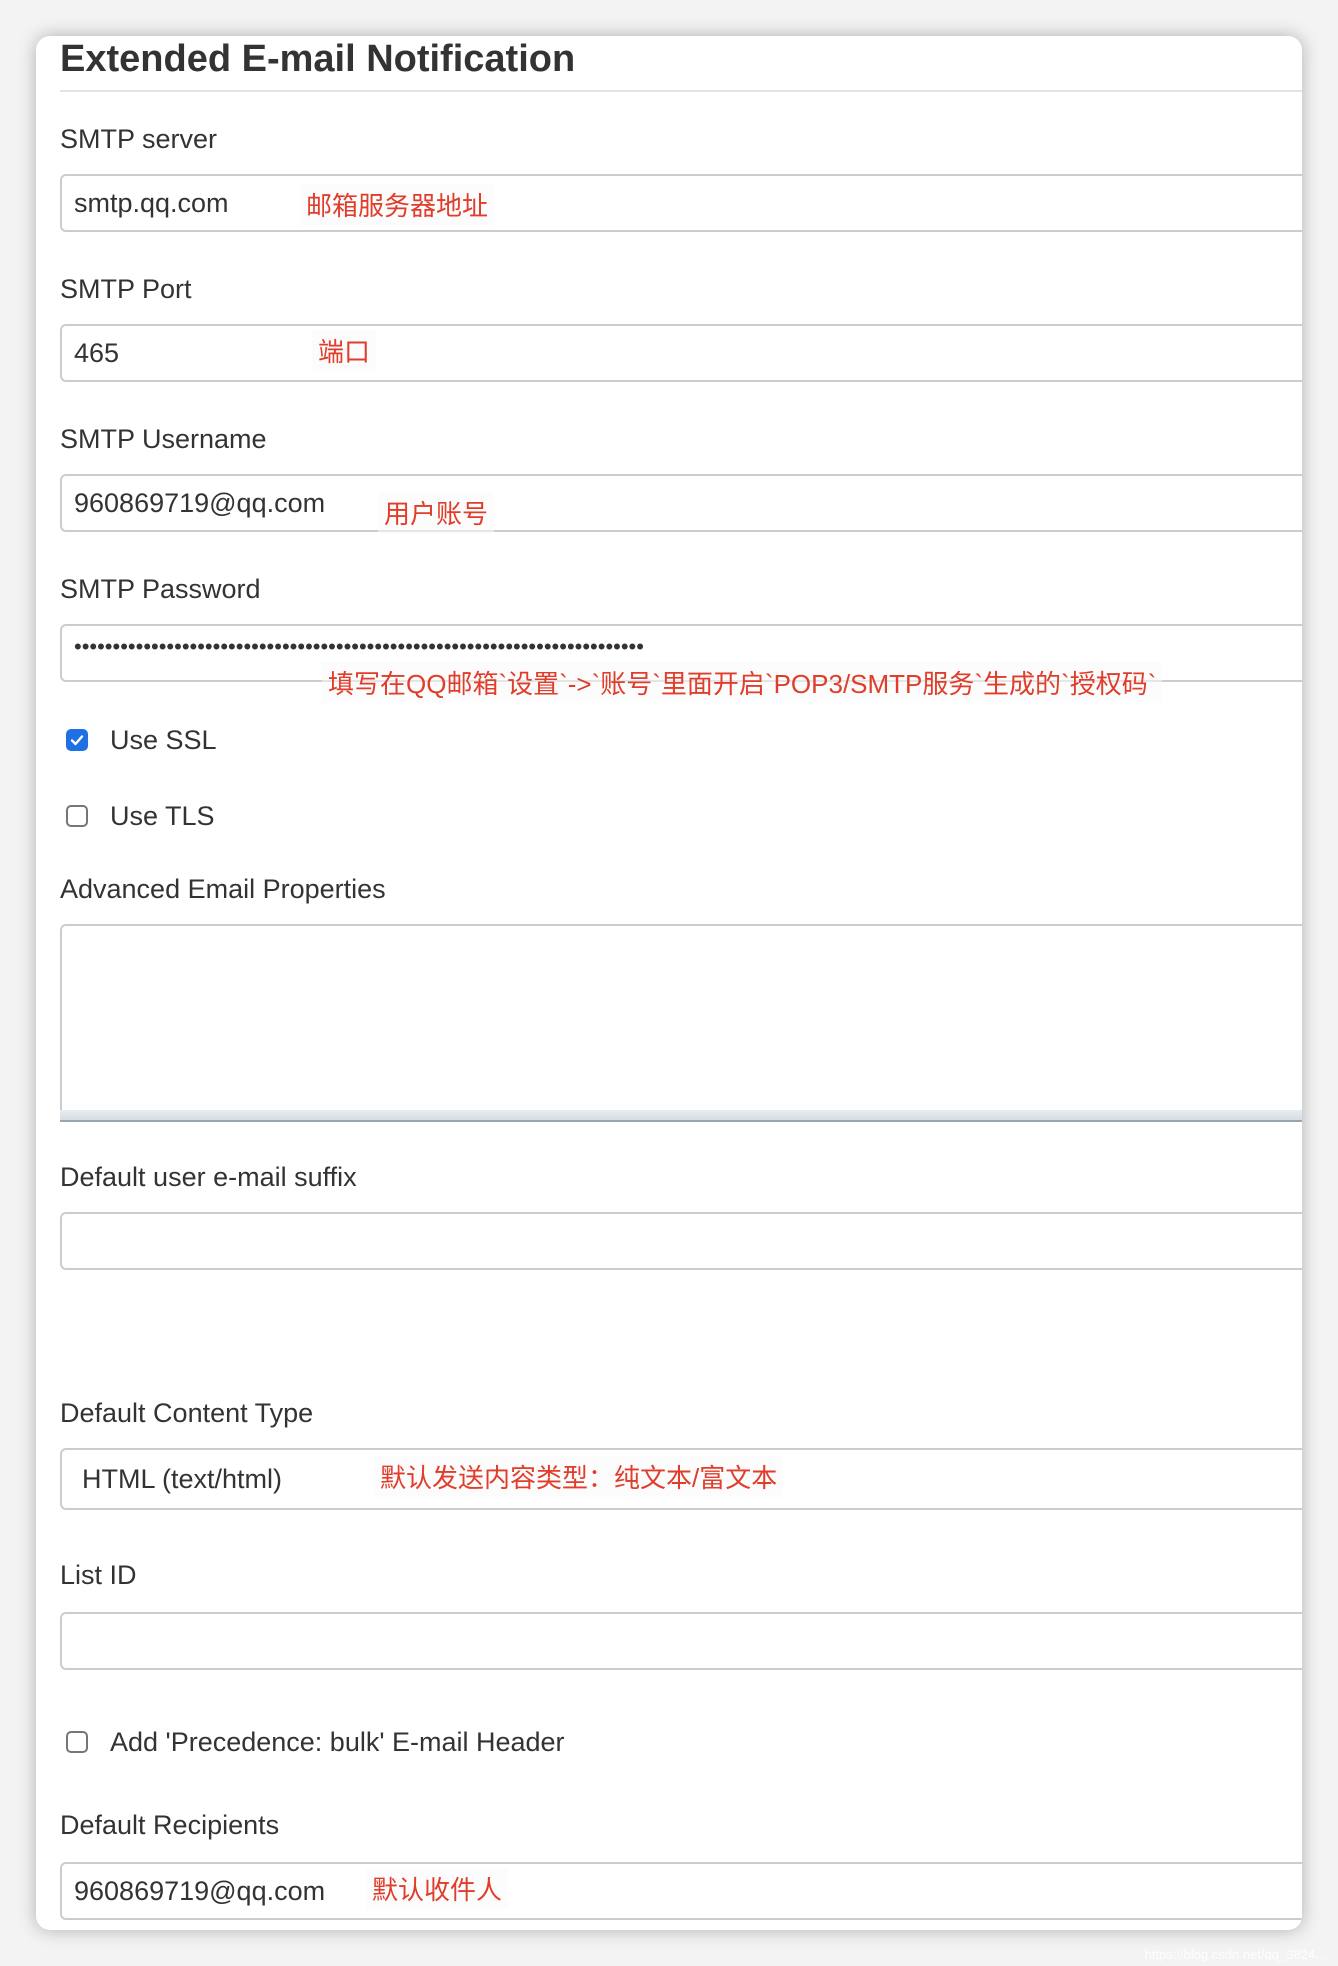  Describe the element at coordinates (681, 1241) in the screenshot. I see `default-suffix-input` at that location.